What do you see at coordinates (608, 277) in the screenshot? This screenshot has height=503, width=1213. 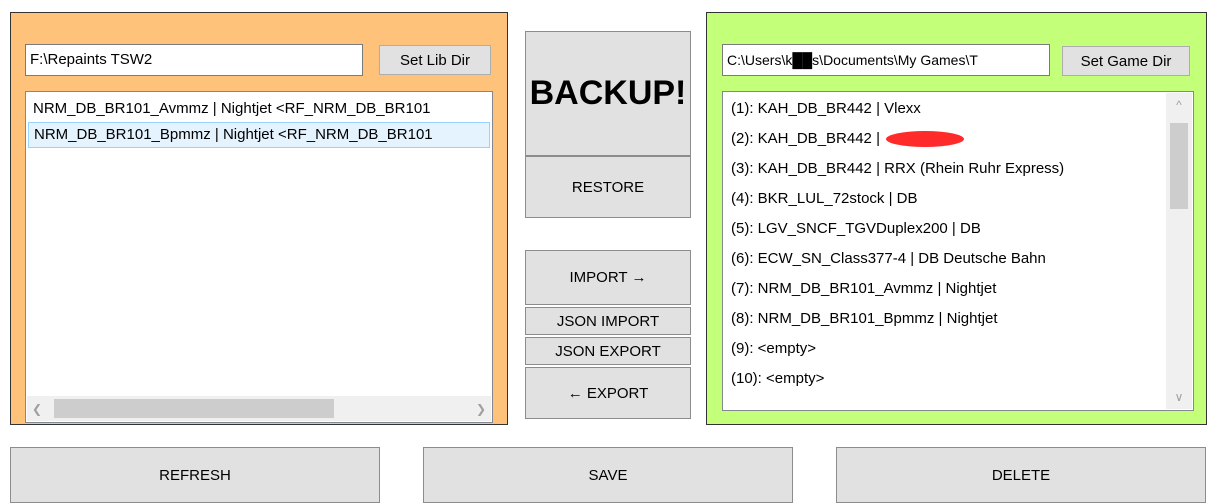 I see `import-button: IMPORT →` at bounding box center [608, 277].